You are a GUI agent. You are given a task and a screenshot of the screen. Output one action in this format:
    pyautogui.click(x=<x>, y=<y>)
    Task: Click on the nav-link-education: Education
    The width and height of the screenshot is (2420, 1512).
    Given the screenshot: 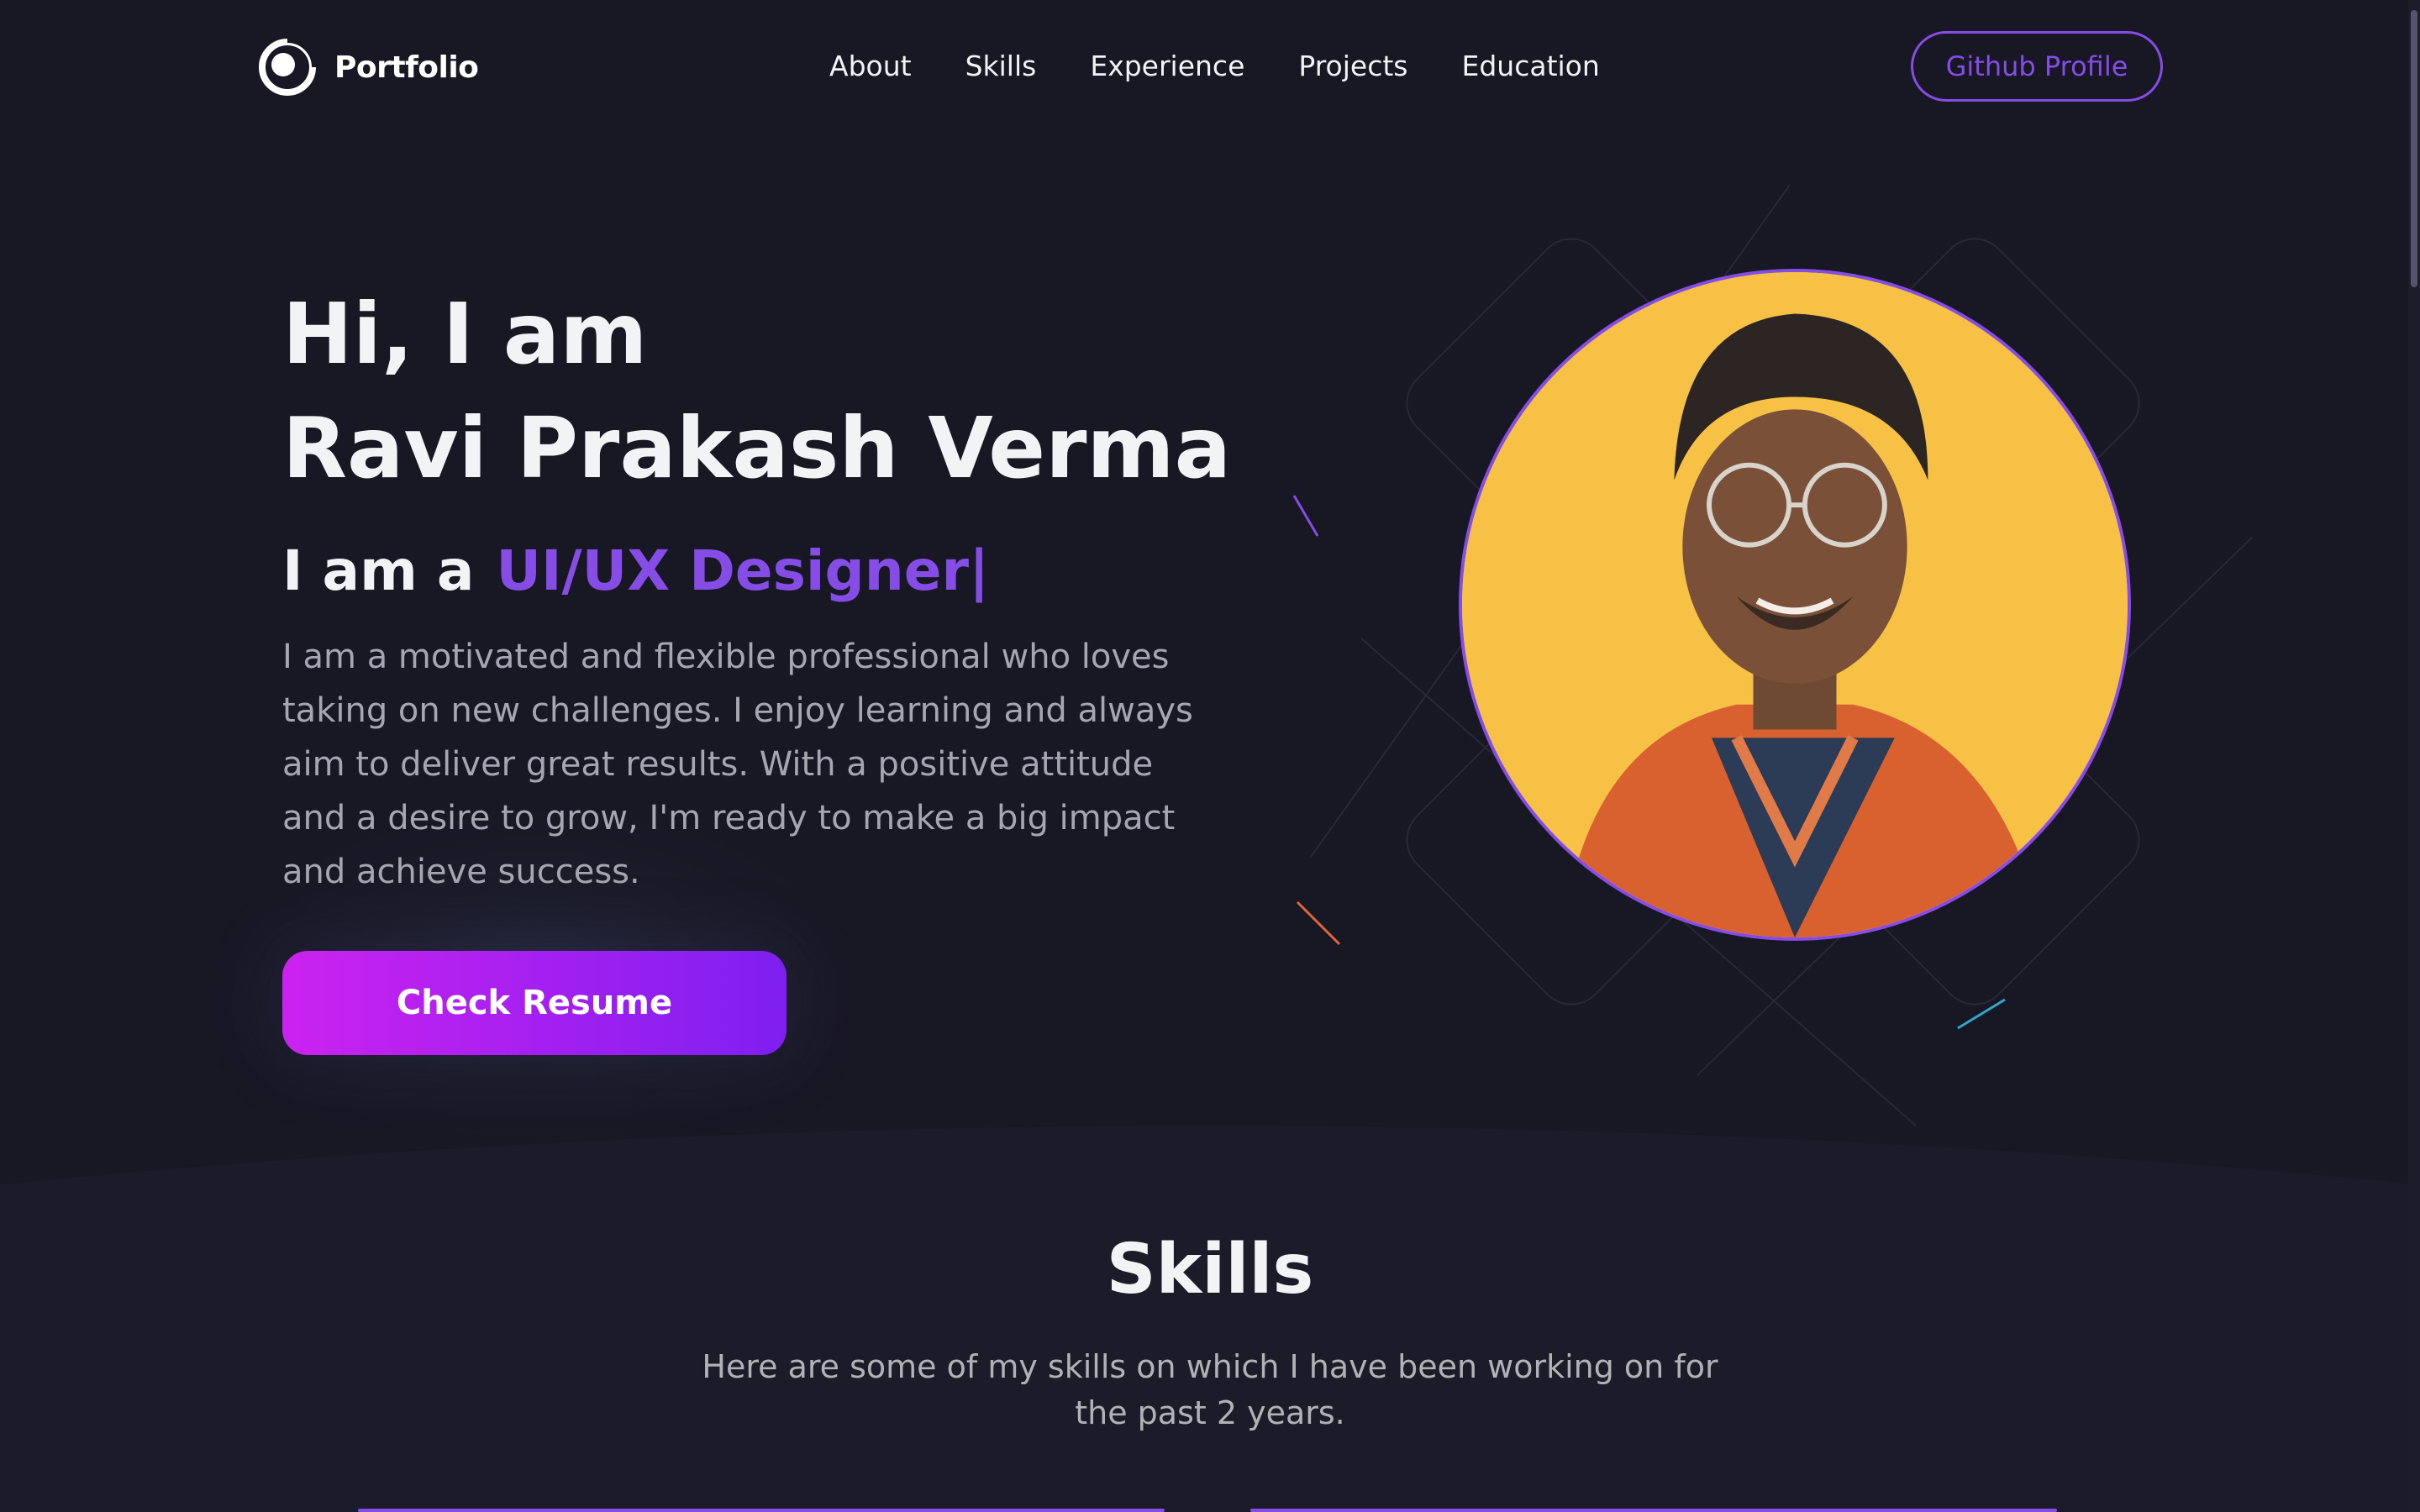 What is the action you would take?
    pyautogui.click(x=1530, y=66)
    